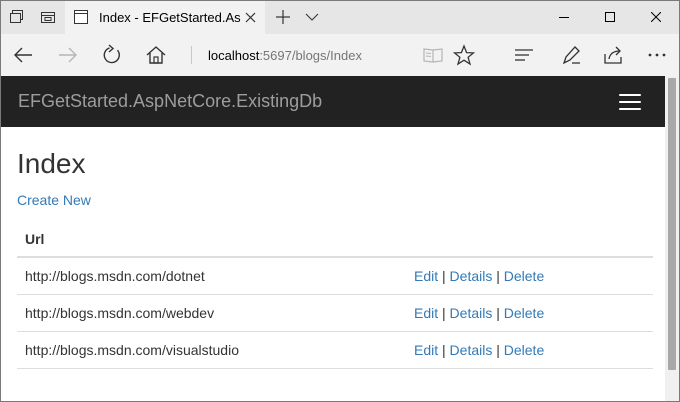  I want to click on vertical-scrollbar, so click(672, 238).